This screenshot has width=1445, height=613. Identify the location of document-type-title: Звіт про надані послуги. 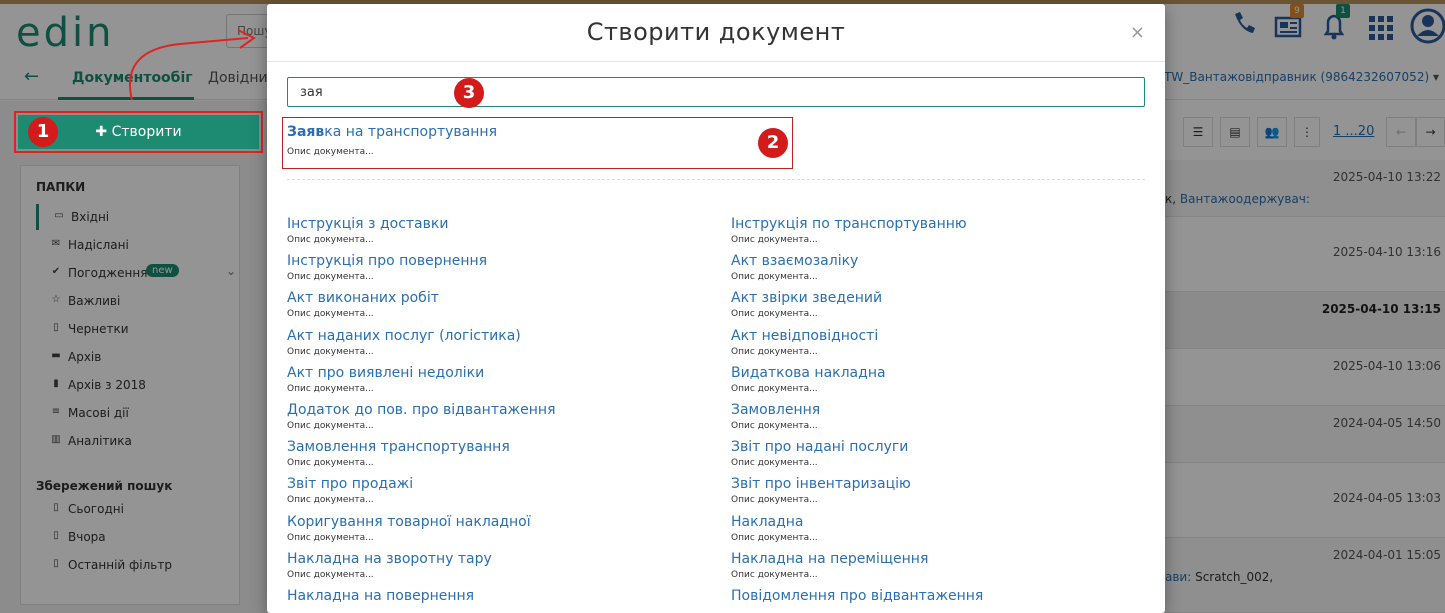
(819, 447).